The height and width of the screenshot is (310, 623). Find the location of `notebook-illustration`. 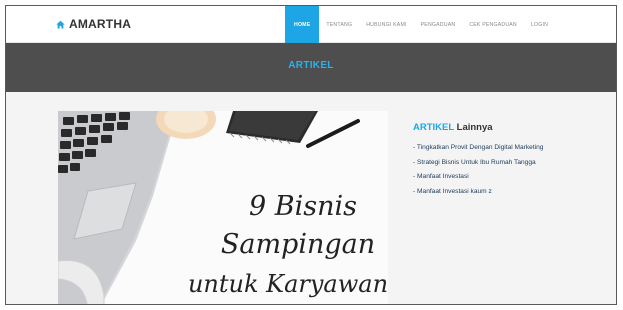

notebook-illustration is located at coordinates (272, 128).